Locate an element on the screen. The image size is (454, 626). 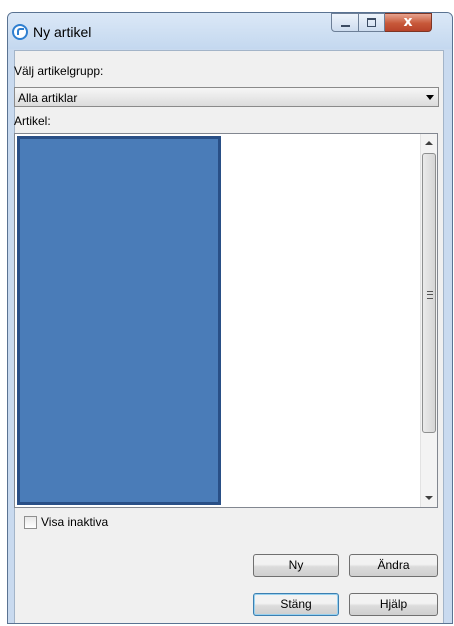
maximize-icon is located at coordinates (372, 22).